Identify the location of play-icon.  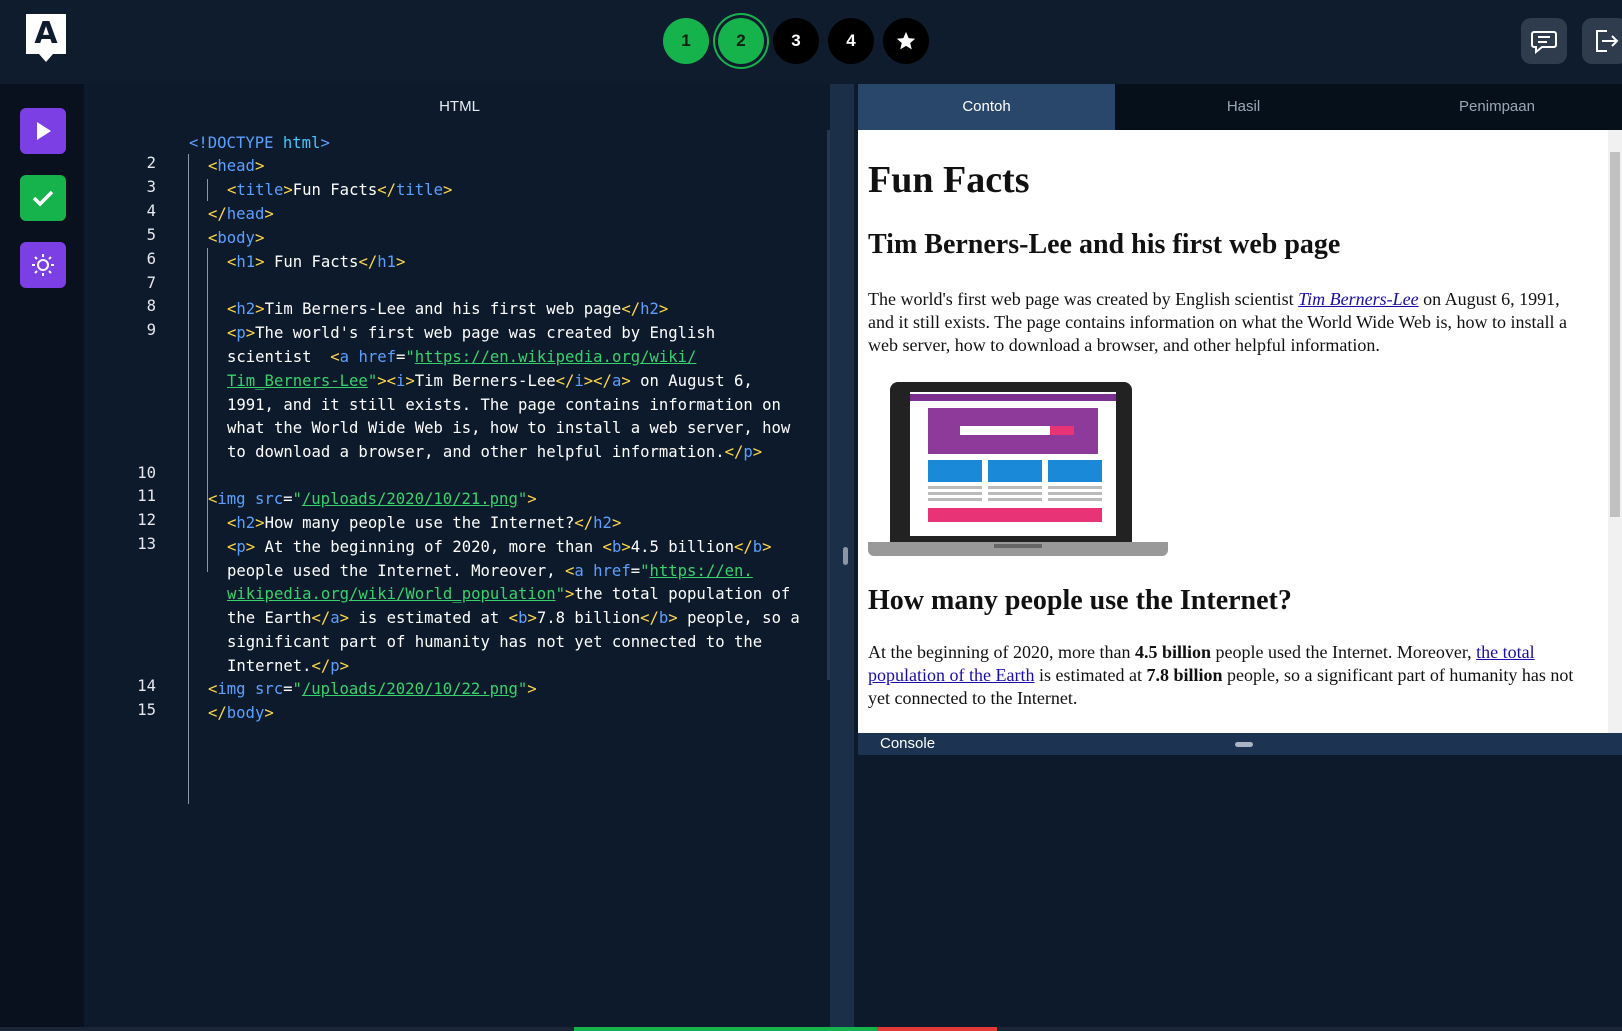
(44, 131).